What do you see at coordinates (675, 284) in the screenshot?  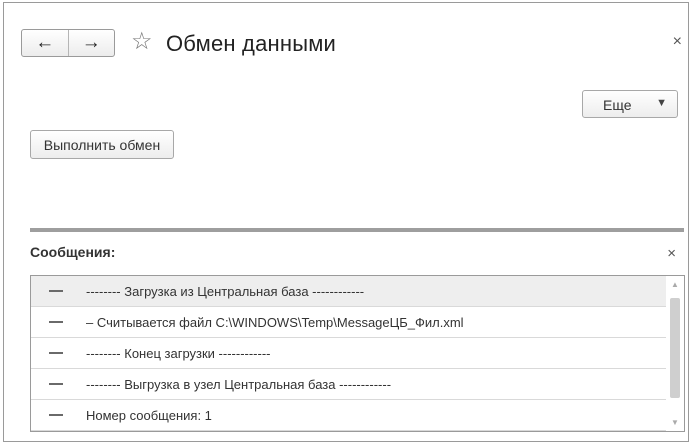 I see `scroll-up-icon: ▲` at bounding box center [675, 284].